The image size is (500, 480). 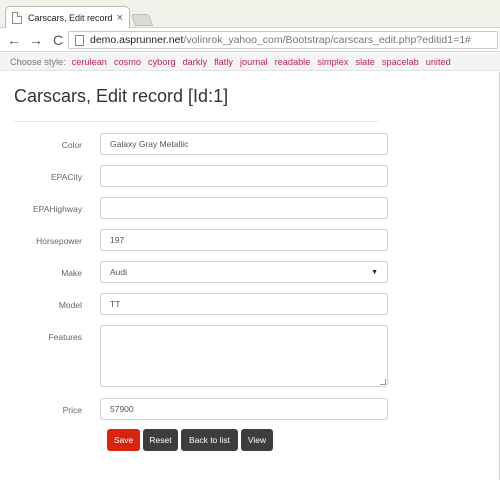 I want to click on model-label: Model, so click(x=70, y=305).